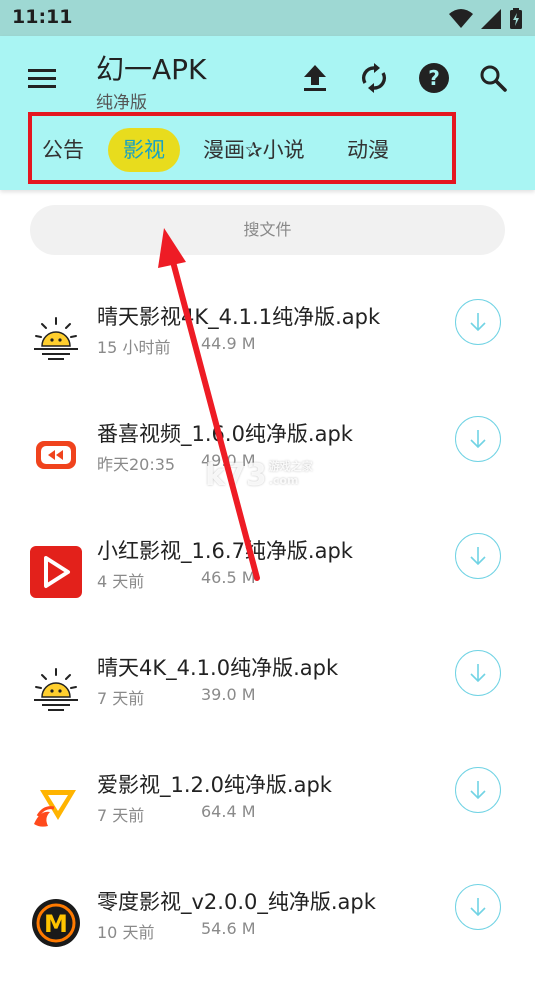  What do you see at coordinates (228, 811) in the screenshot?
I see `file-size: 64.4 M` at bounding box center [228, 811].